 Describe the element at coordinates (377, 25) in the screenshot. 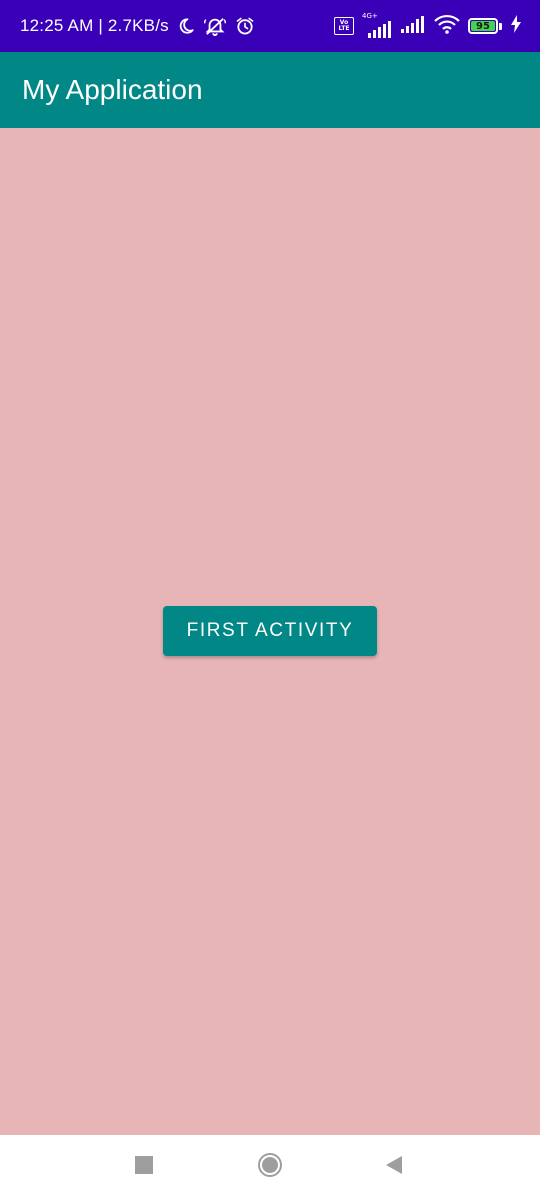

I see `signal-4g-icon: 4G+` at that location.